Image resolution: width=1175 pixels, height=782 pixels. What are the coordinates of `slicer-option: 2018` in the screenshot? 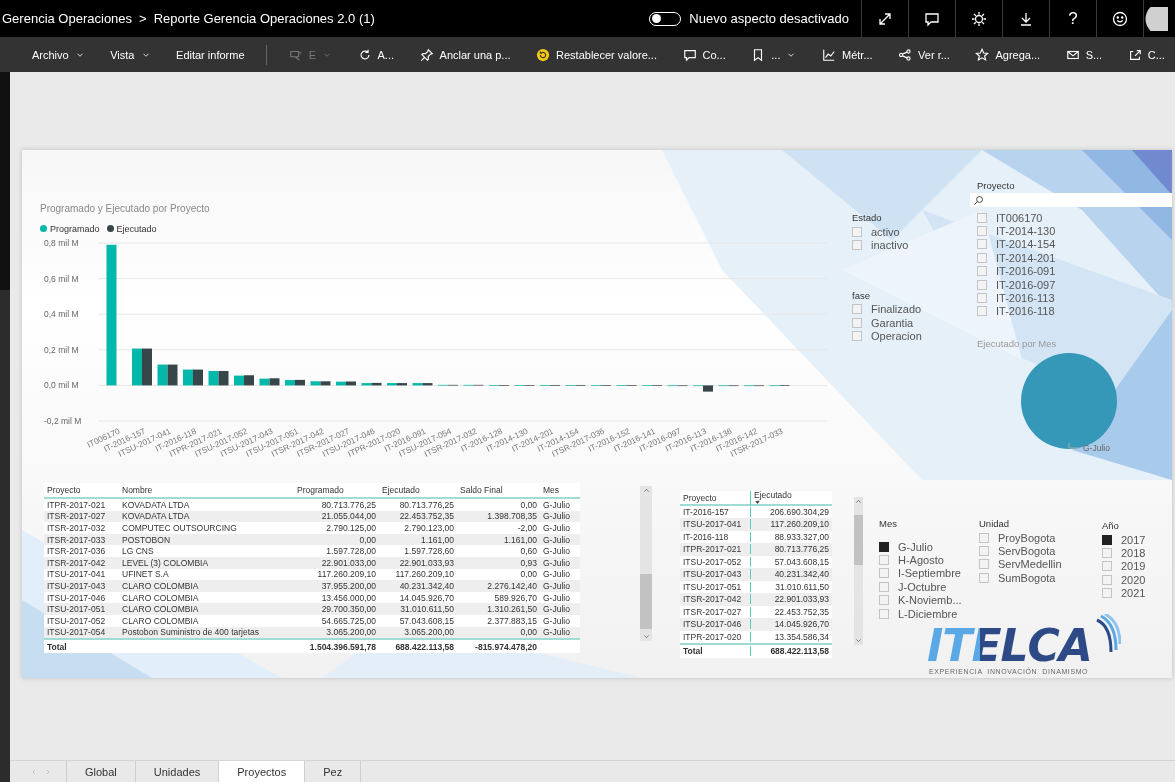 It's located at (1124, 553).